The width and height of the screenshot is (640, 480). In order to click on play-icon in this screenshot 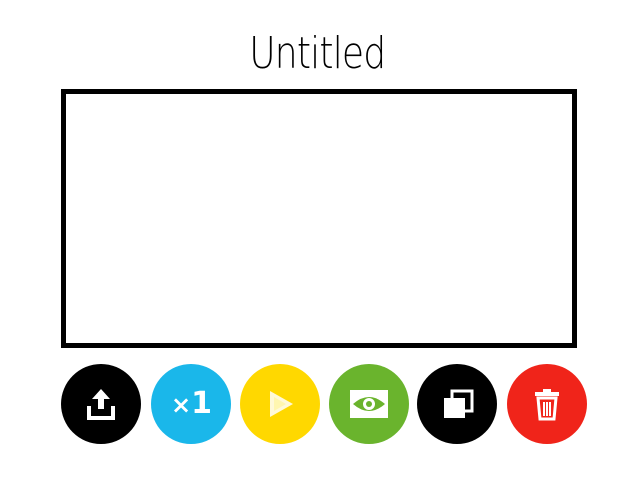, I will do `click(281, 404)`.